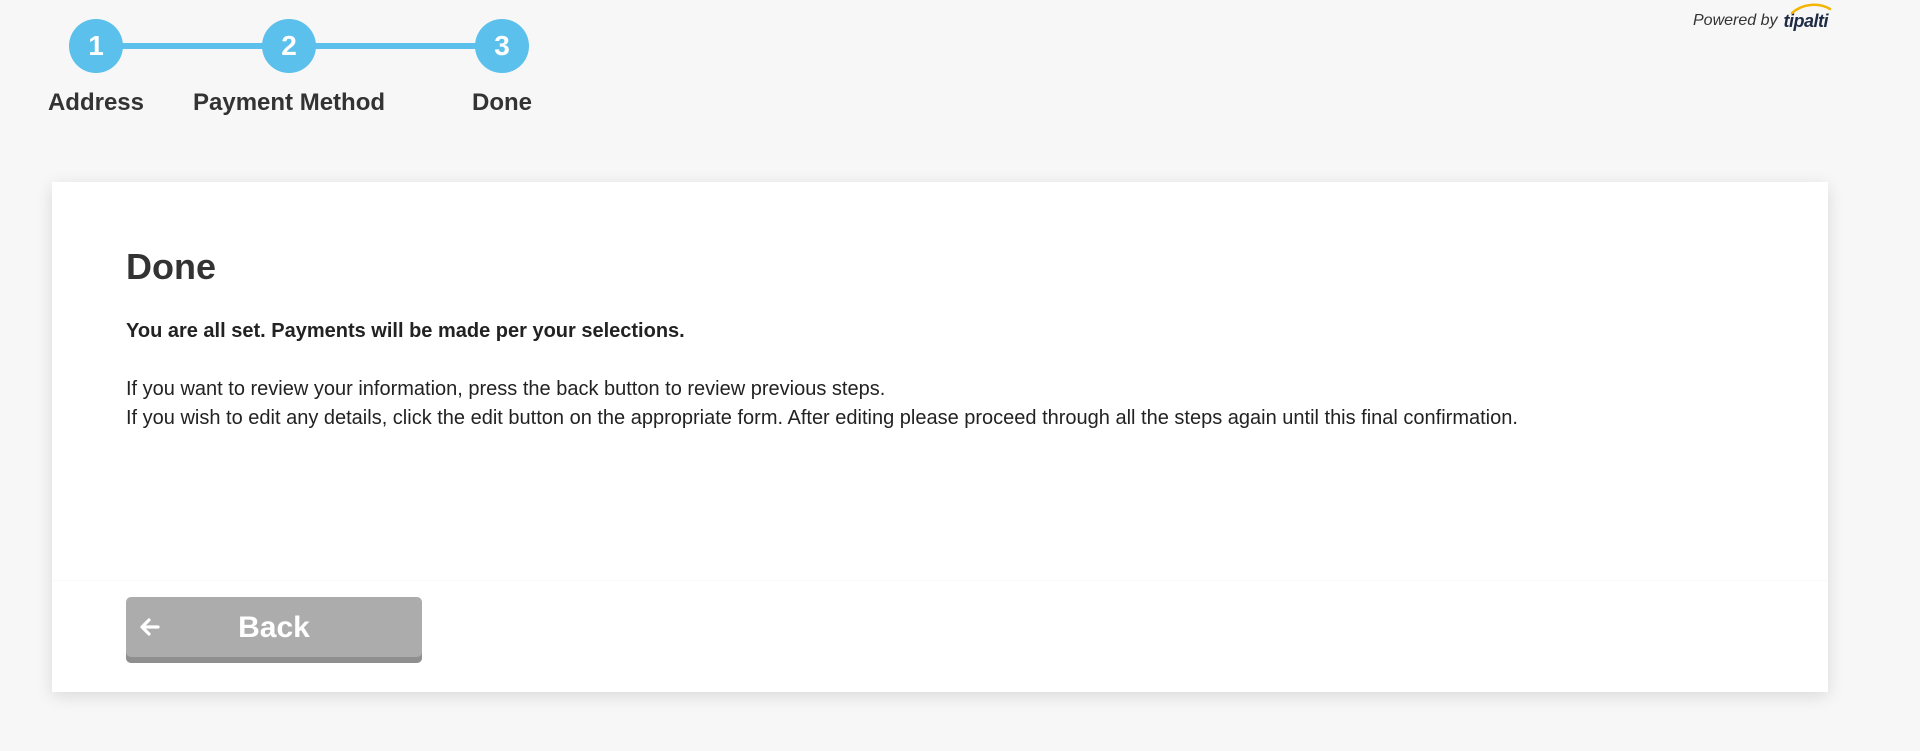  Describe the element at coordinates (502, 102) in the screenshot. I see `step-label: Done` at that location.